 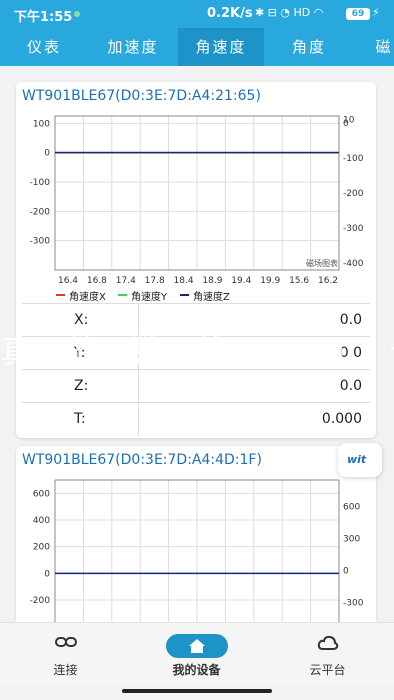 What do you see at coordinates (196, 670) in the screenshot?
I see `nav-label: 我的设备` at bounding box center [196, 670].